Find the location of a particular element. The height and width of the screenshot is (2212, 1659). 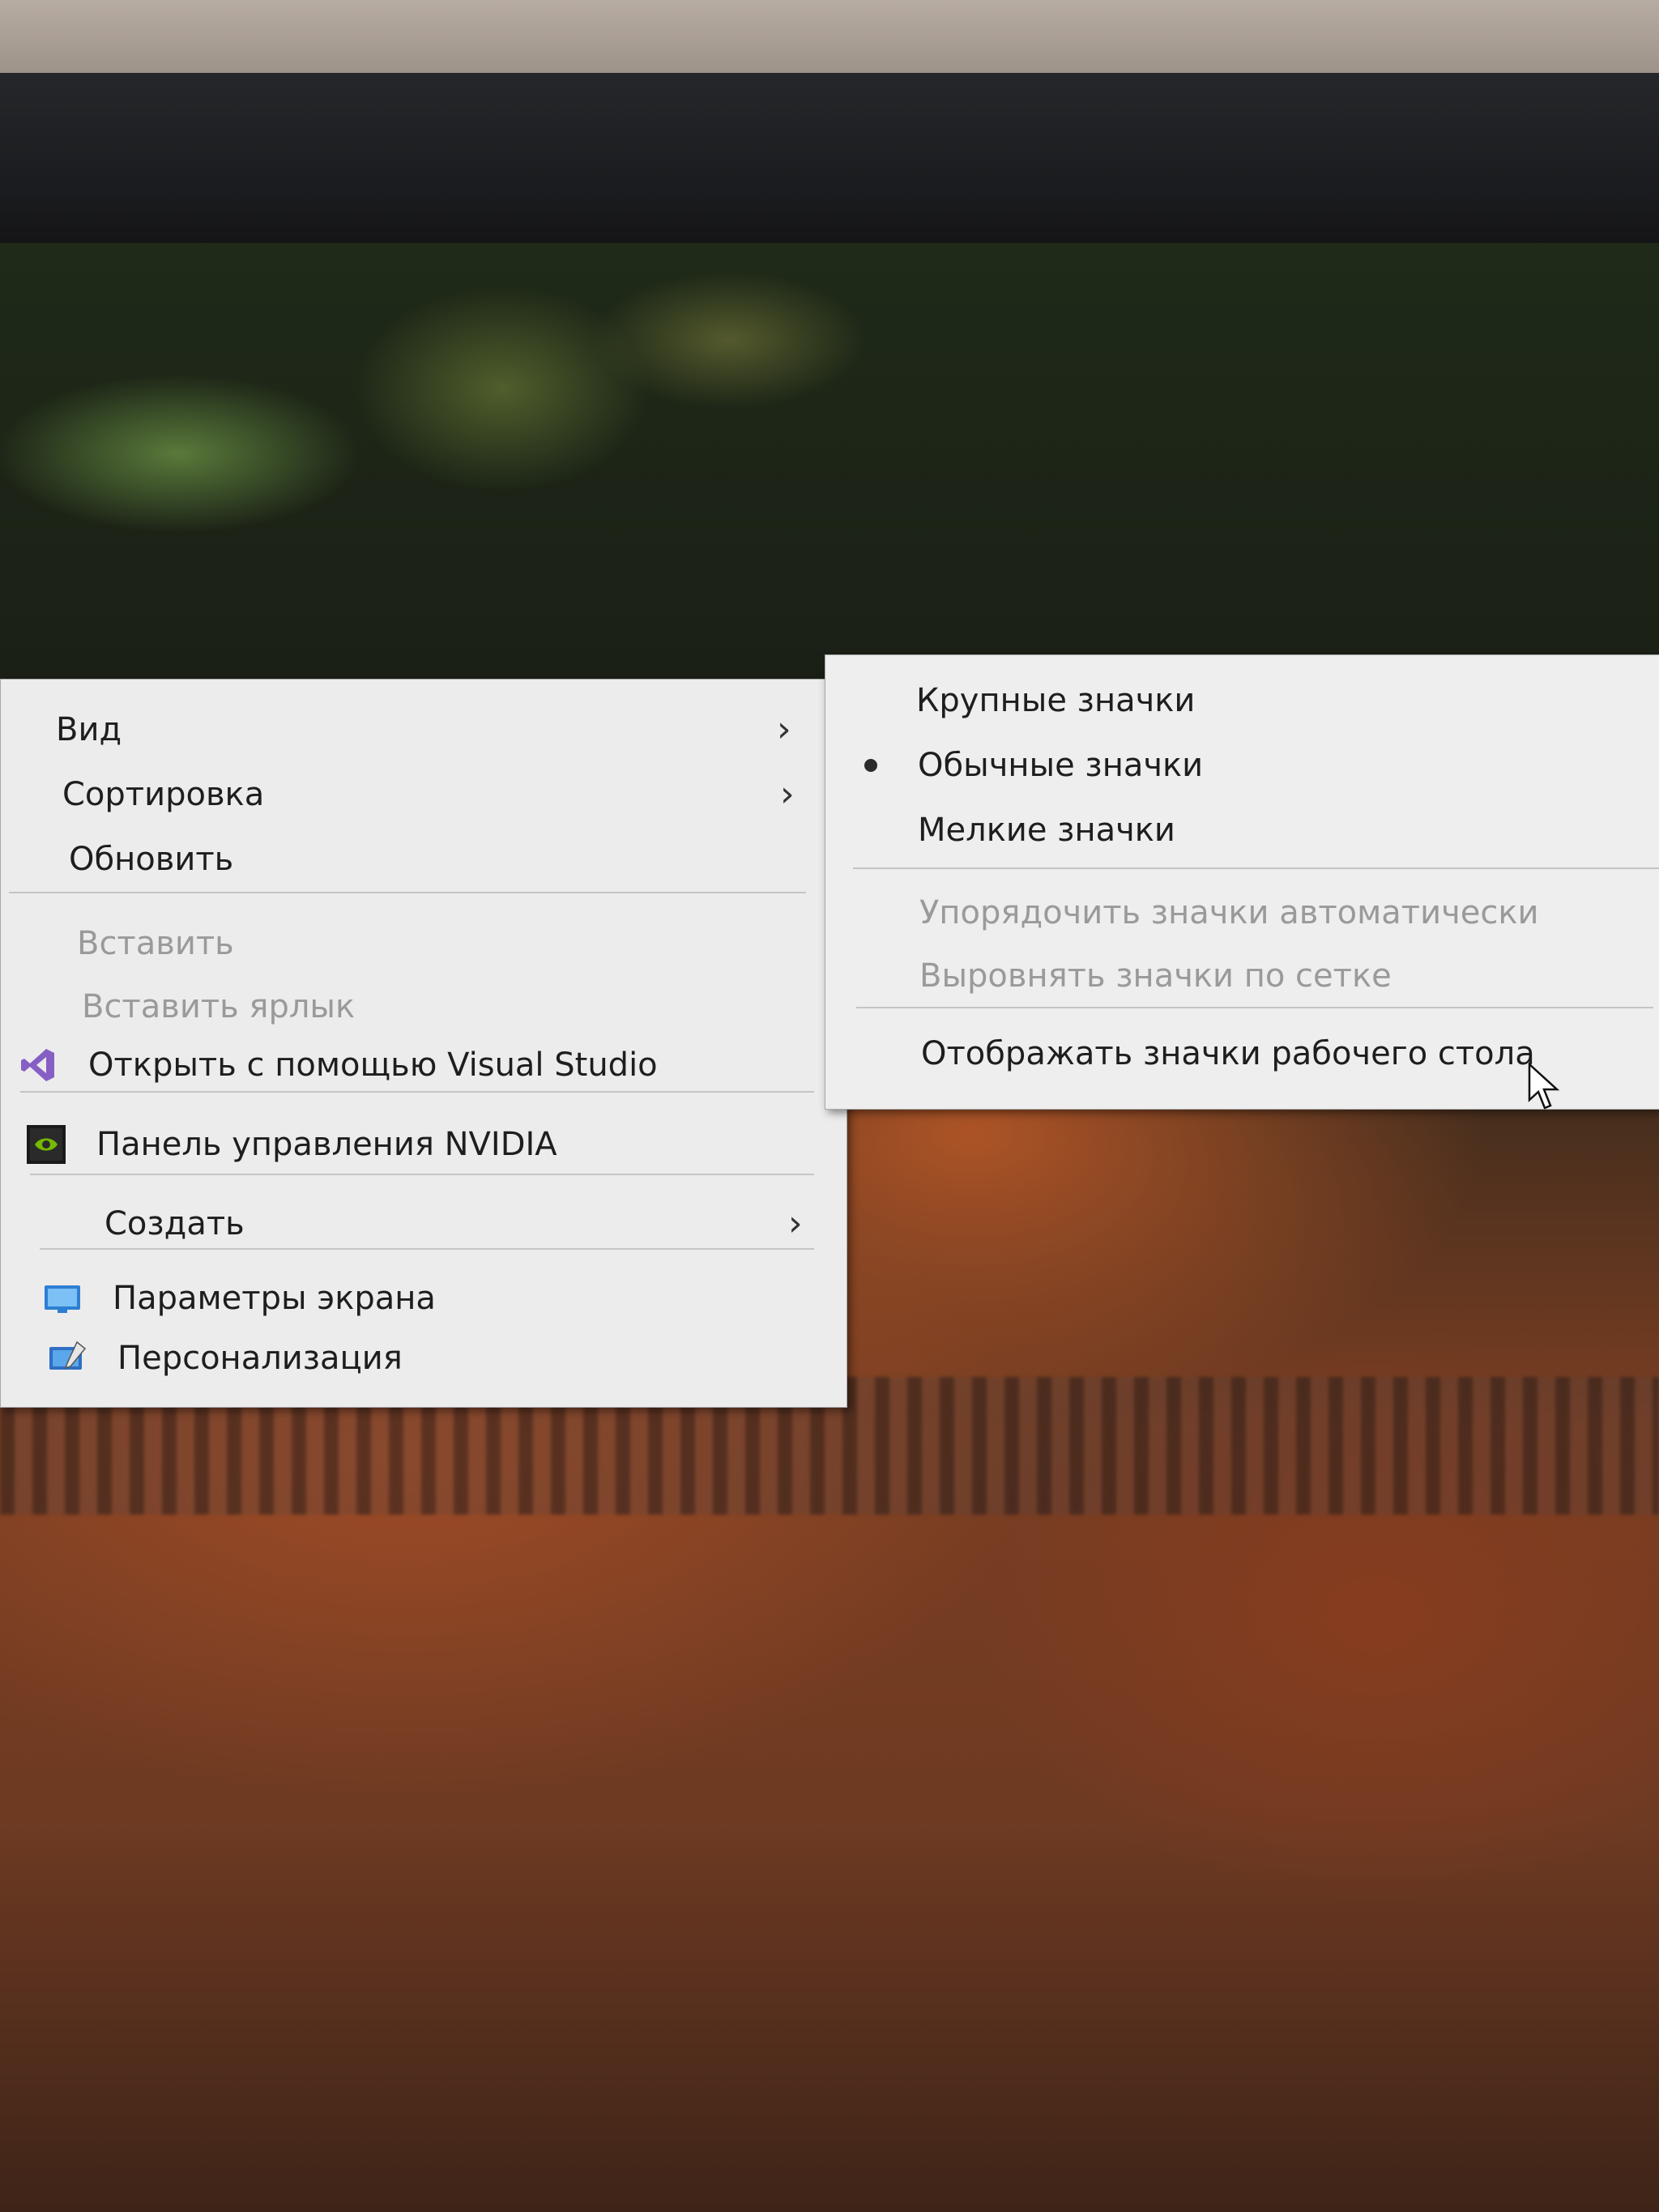

wall-background is located at coordinates (829, 41).